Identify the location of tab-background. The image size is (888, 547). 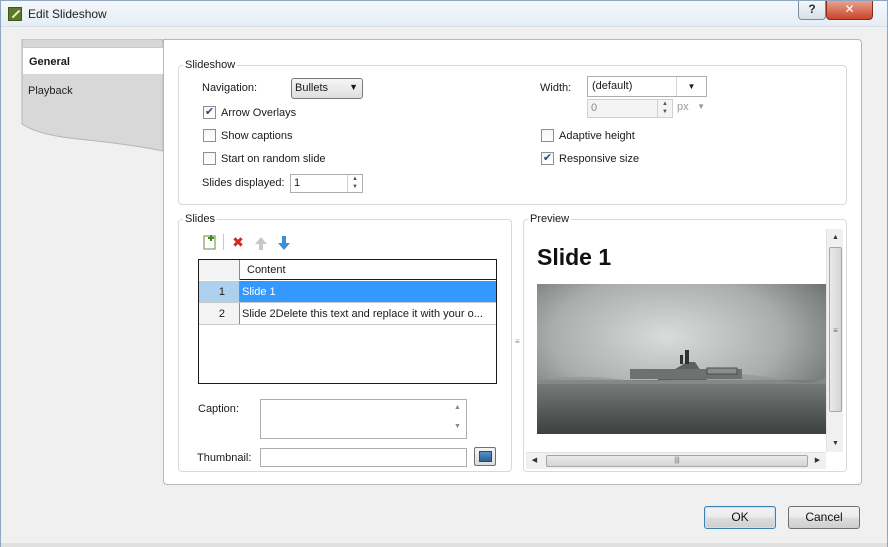
(92, 95).